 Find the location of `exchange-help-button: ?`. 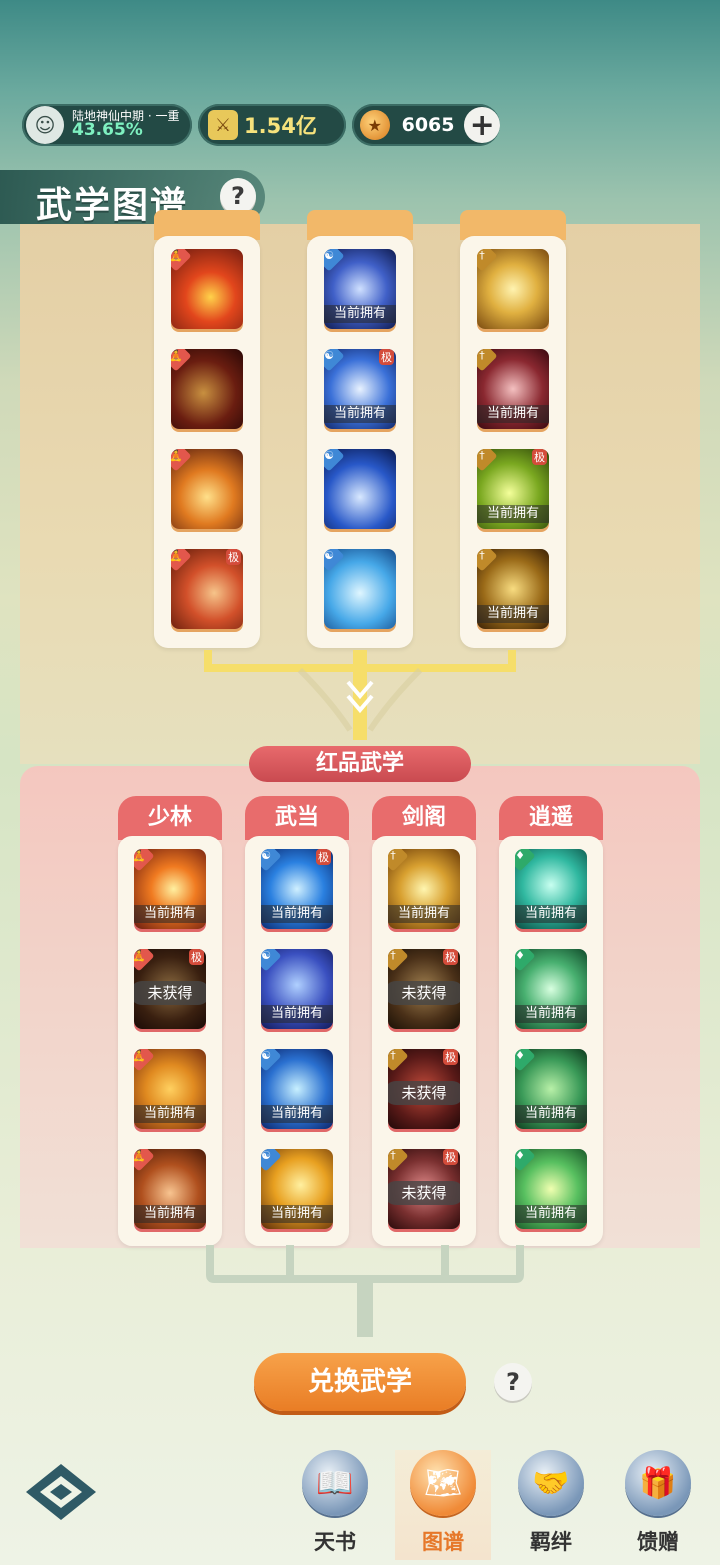

exchange-help-button: ? is located at coordinates (513, 1382).